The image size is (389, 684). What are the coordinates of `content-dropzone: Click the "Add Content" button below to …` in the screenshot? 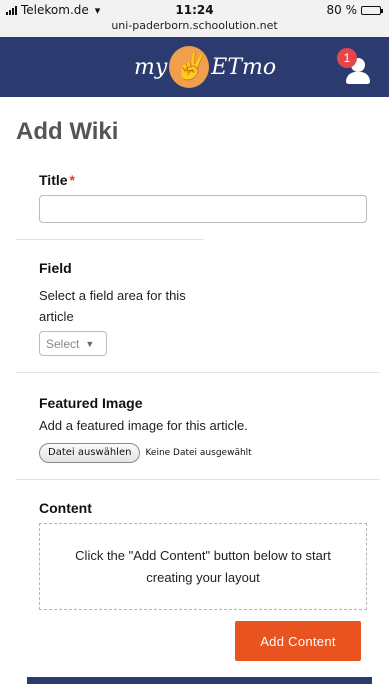 It's located at (203, 566).